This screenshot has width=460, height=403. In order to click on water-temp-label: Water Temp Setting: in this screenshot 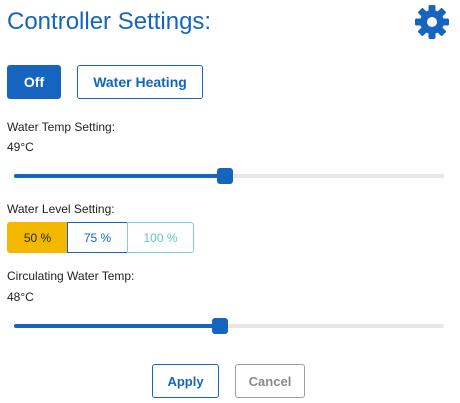, I will do `click(61, 127)`.